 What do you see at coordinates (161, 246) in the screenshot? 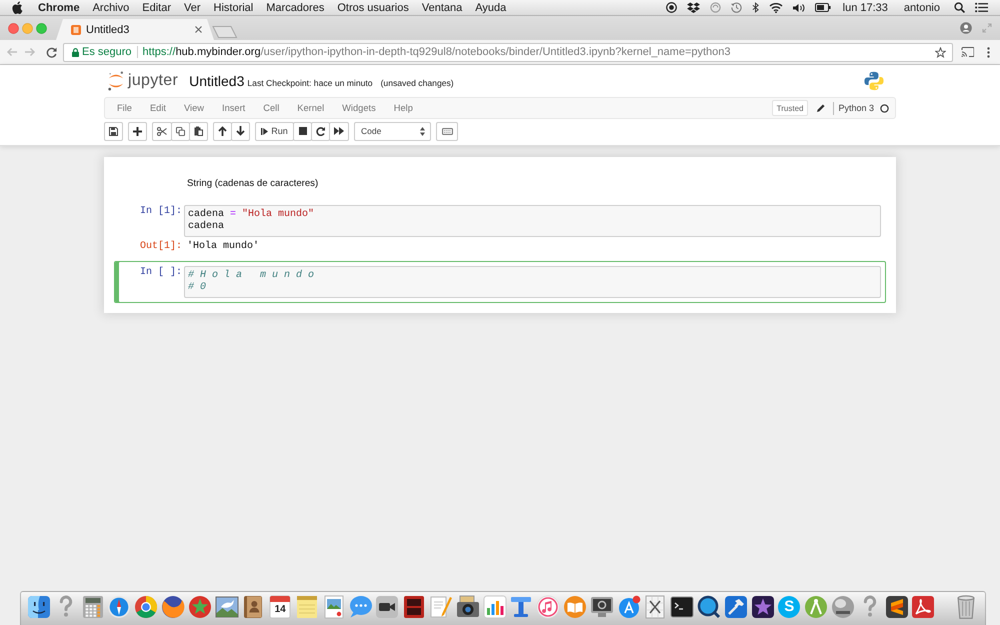
I see `output-prompt: Out[1]:` at bounding box center [161, 246].